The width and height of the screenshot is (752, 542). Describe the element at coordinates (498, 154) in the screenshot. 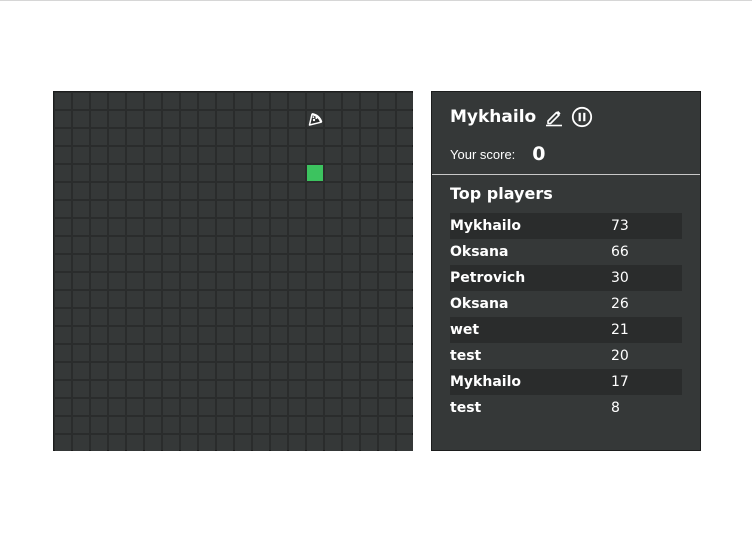

I see `score-row: Your score: 0` at that location.